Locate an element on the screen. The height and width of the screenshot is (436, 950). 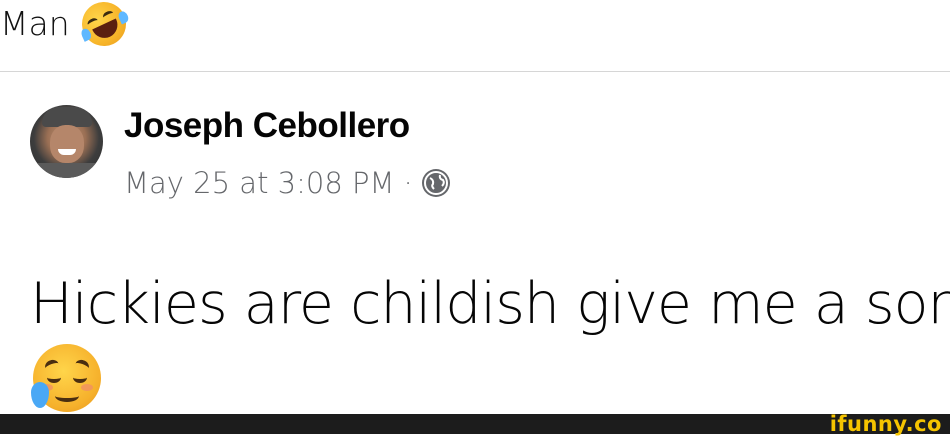
laughing-emoji-icon is located at coordinates (103, 27).